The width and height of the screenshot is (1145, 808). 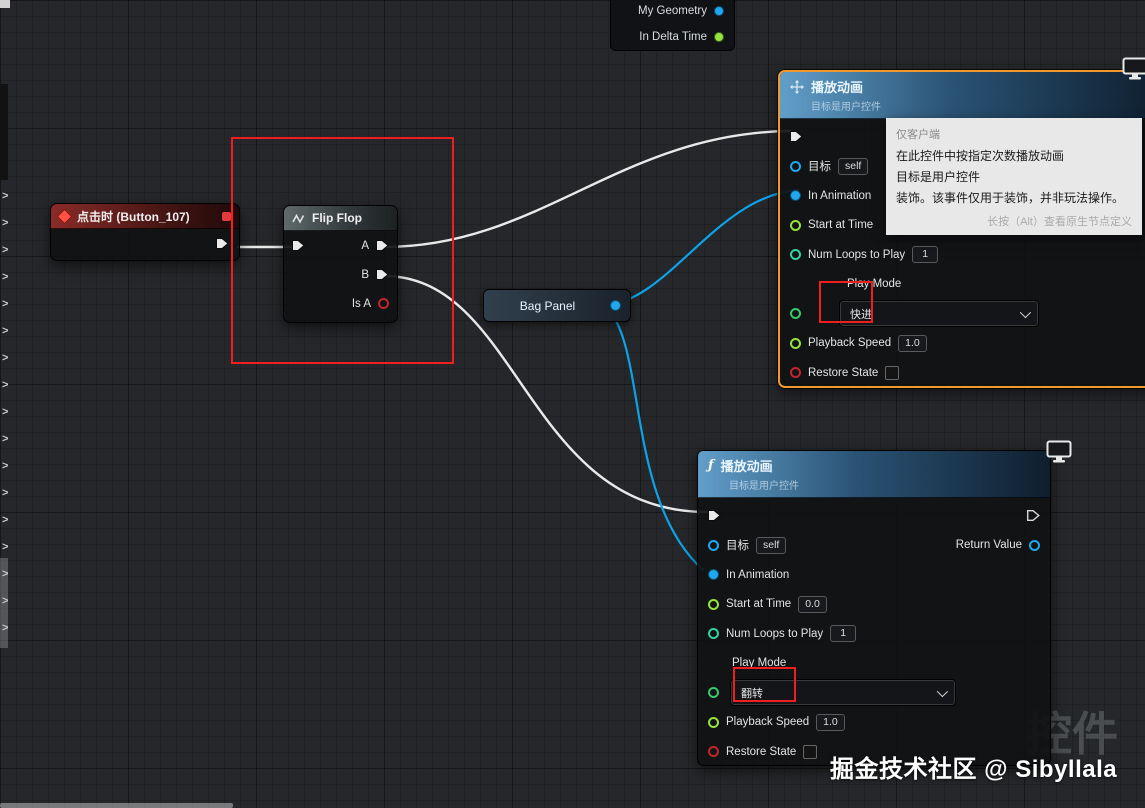 What do you see at coordinates (365, 274) in the screenshot?
I see `pin-label-b: B` at bounding box center [365, 274].